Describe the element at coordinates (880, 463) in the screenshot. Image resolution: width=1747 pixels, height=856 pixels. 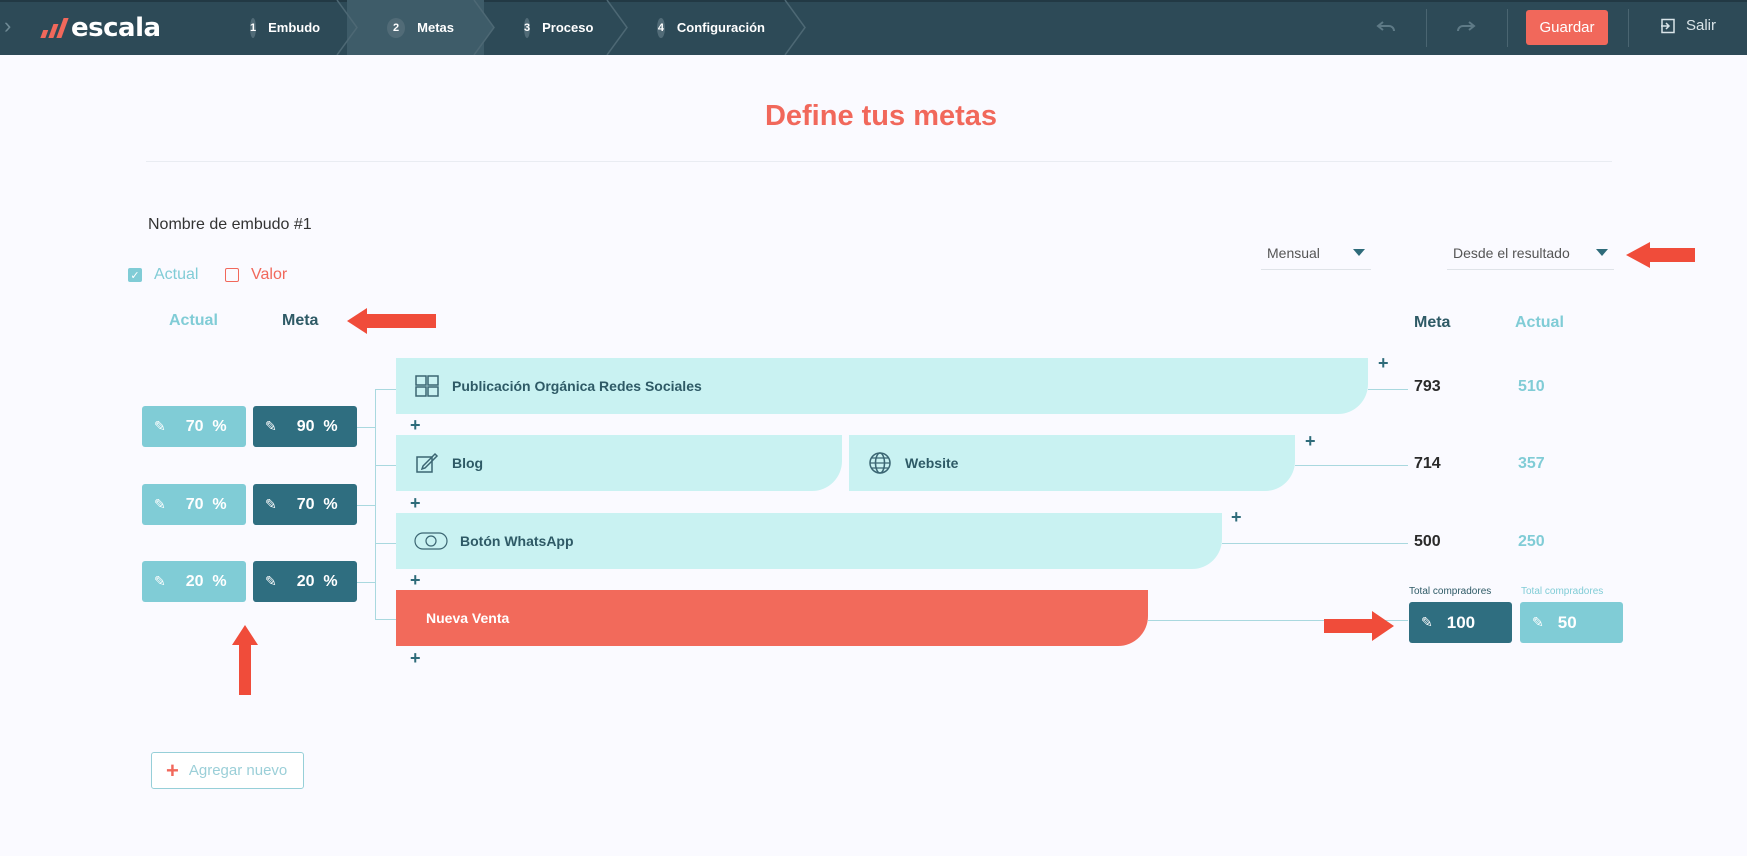
I see `globe-icon` at that location.